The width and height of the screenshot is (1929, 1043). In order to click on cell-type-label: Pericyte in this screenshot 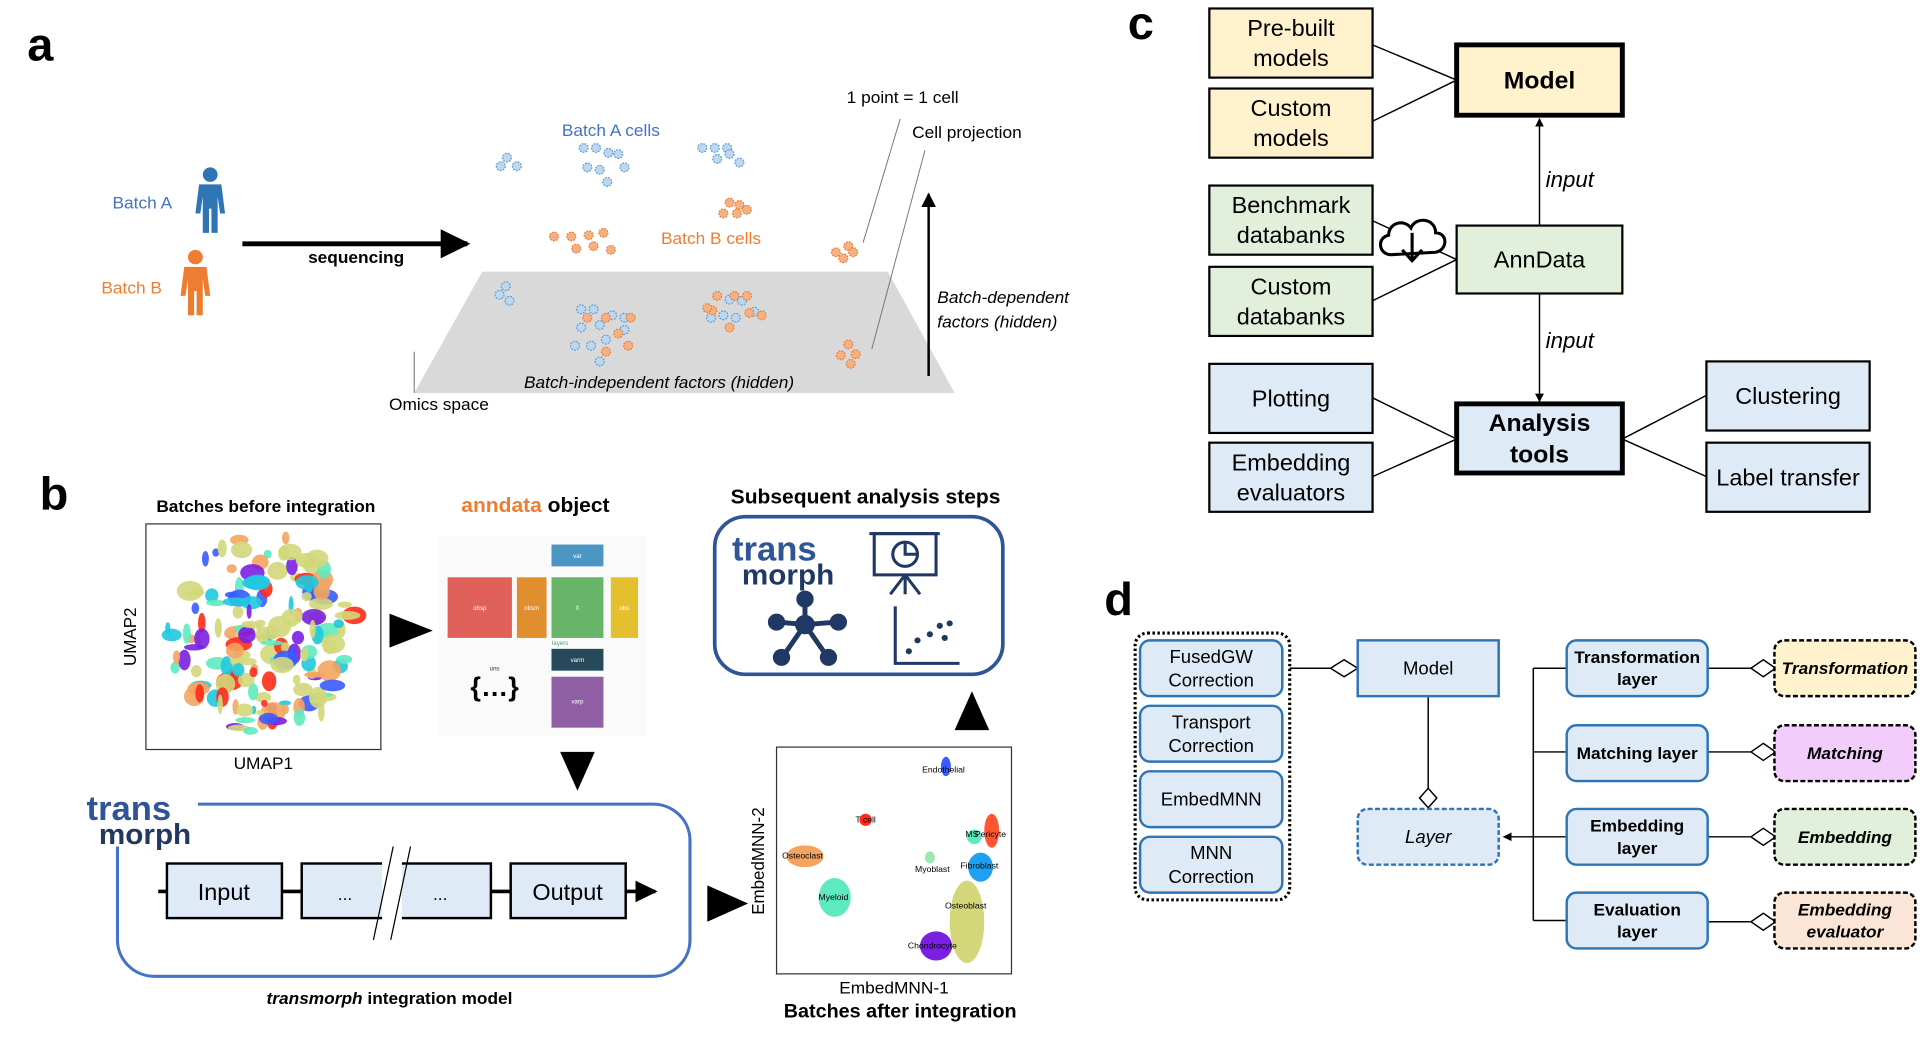, I will do `click(990, 834)`.